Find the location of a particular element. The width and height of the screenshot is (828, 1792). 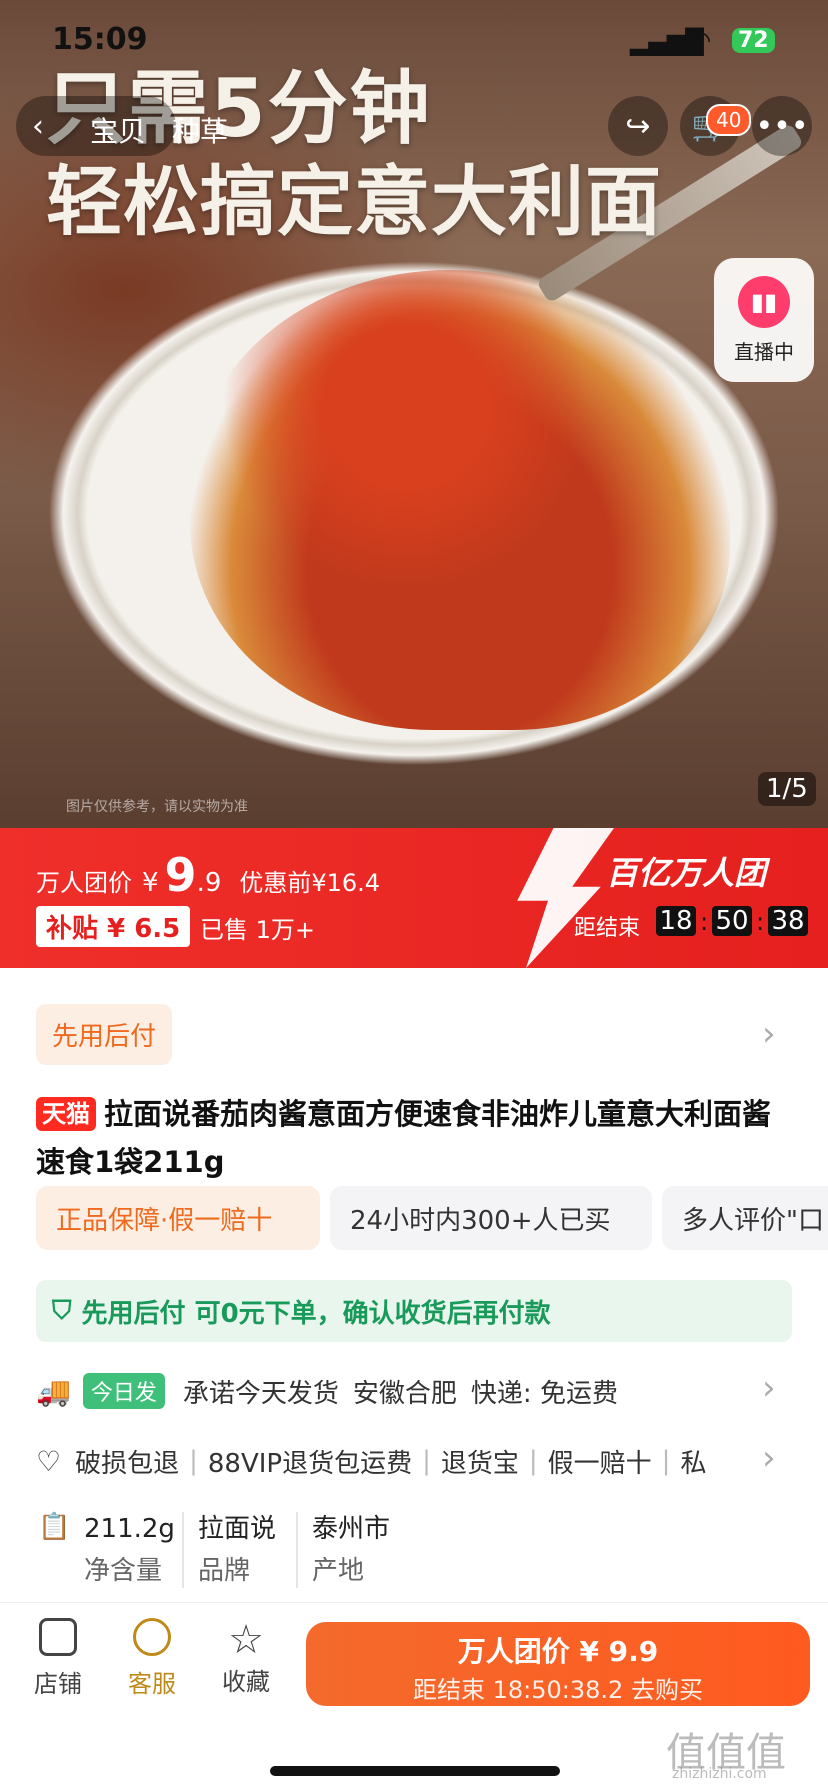

service-label: 客服 is located at coordinates (152, 1684).